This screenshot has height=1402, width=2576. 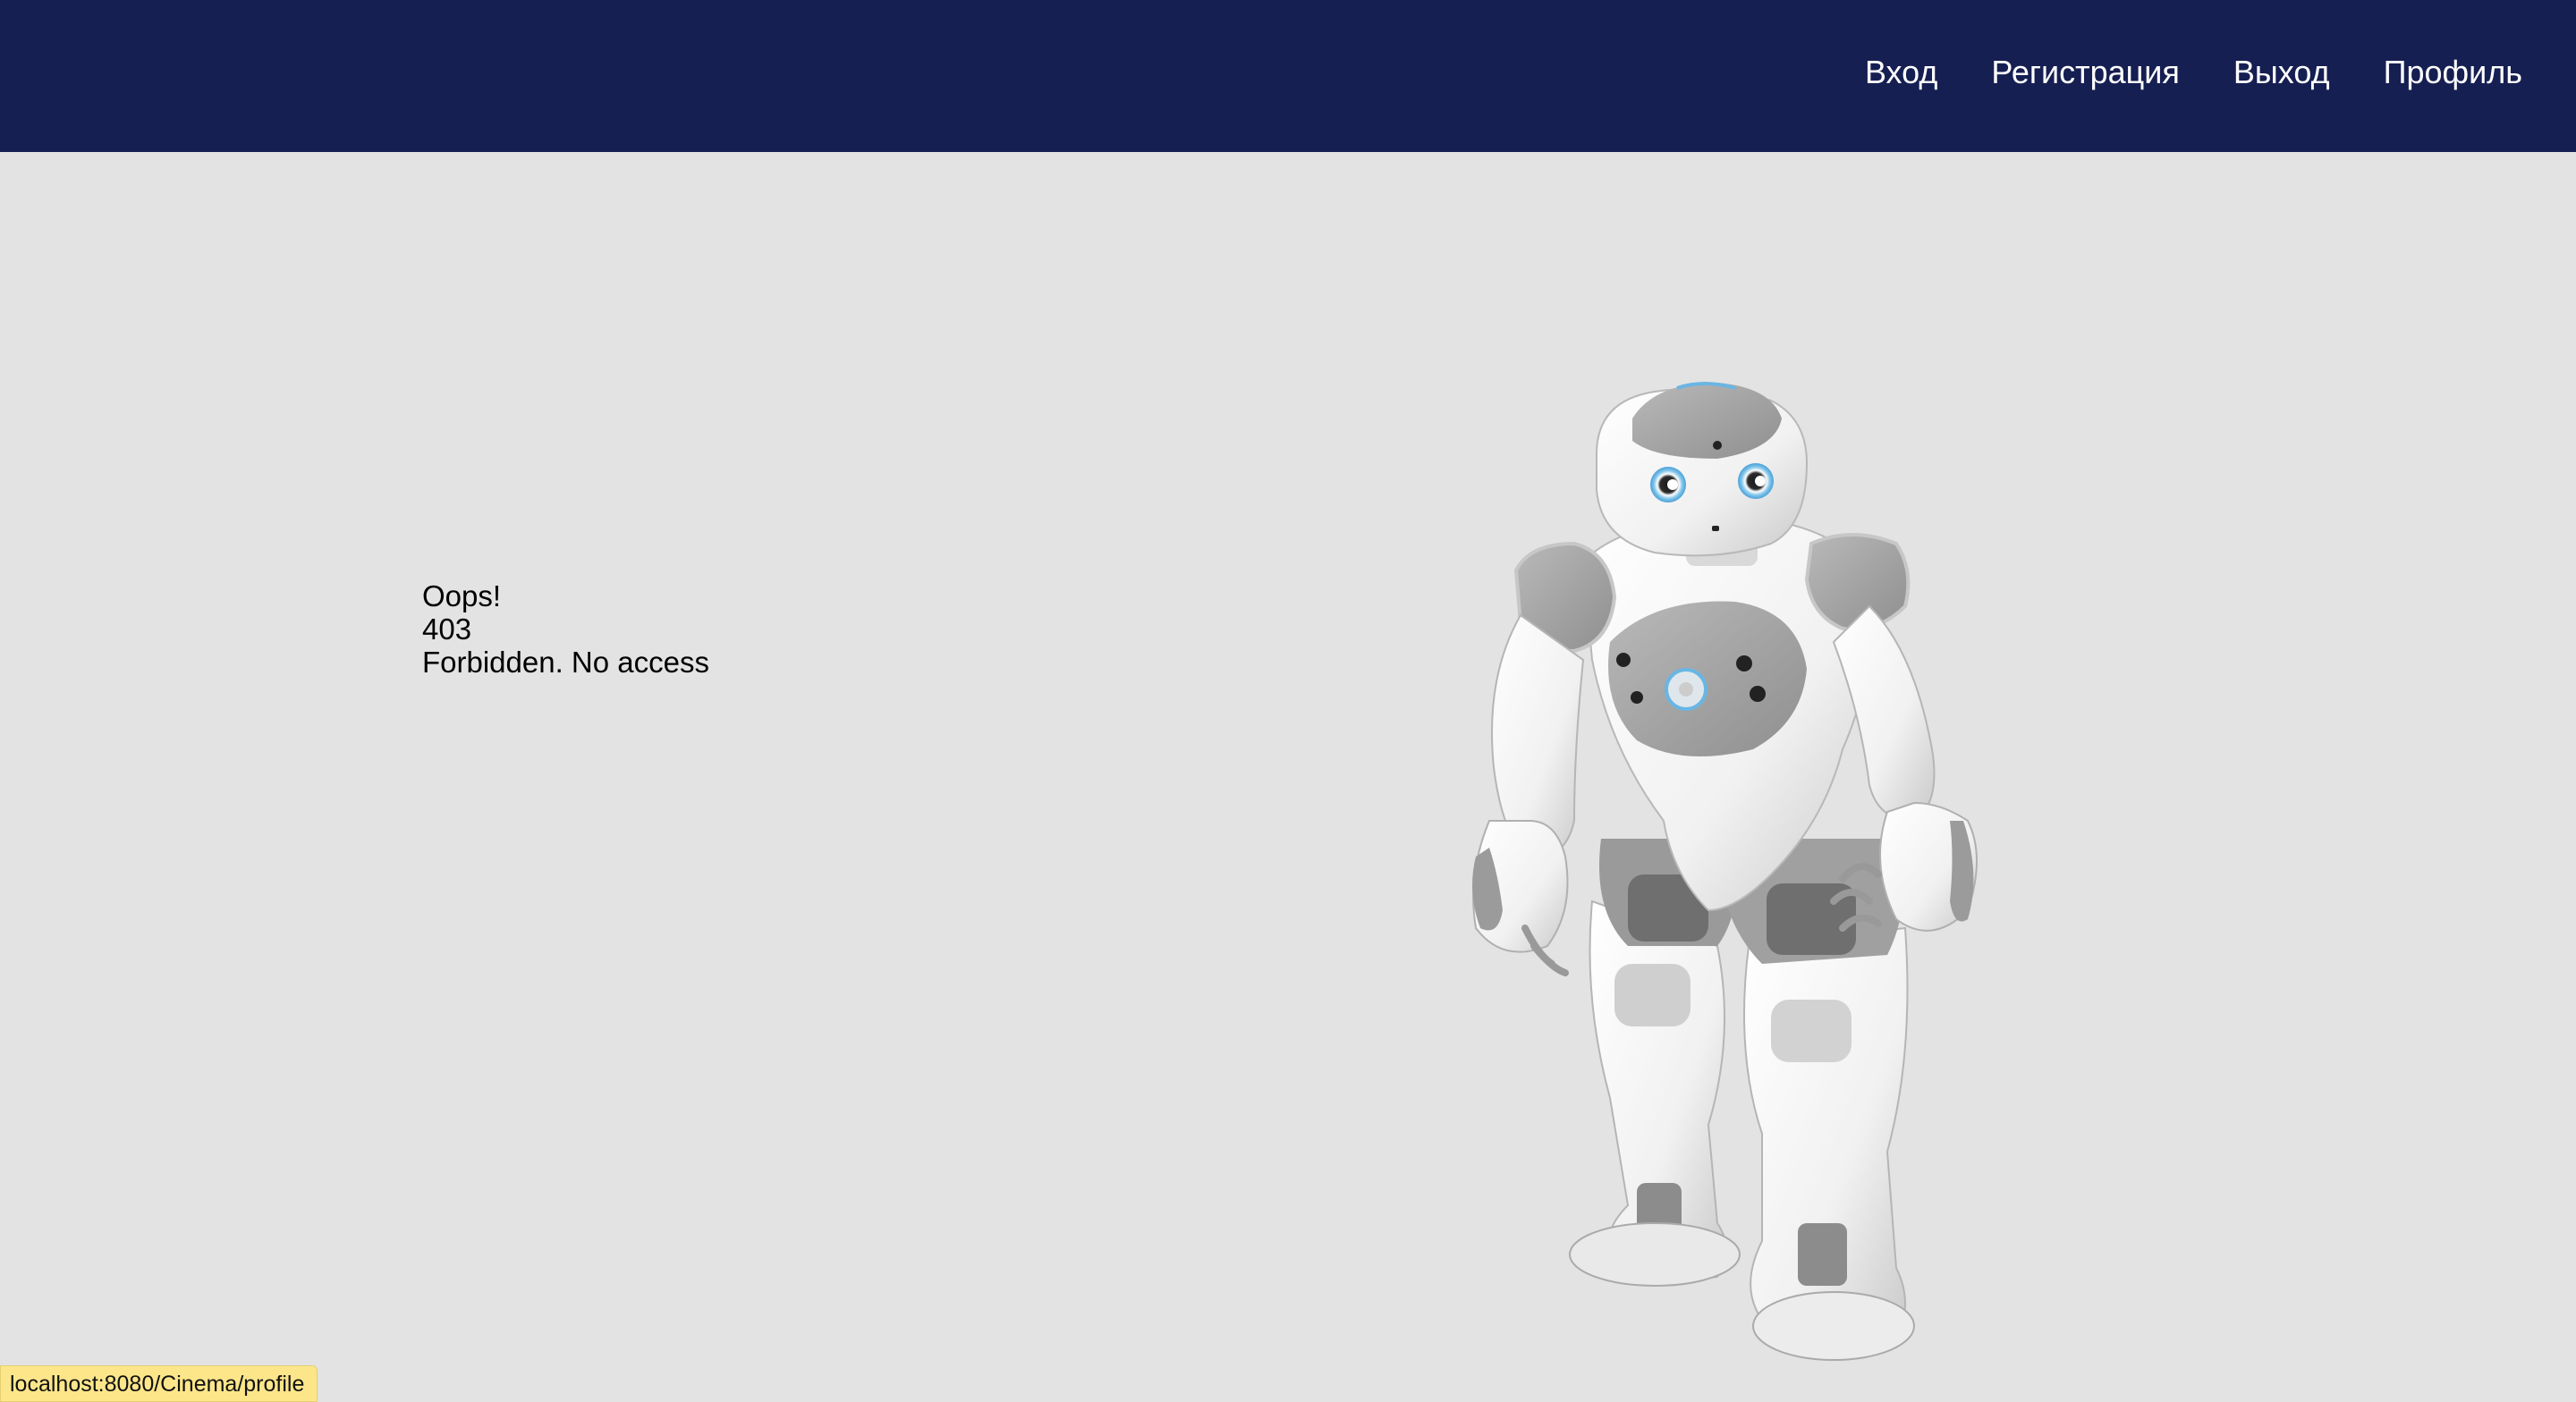 What do you see at coordinates (159, 1383) in the screenshot?
I see `status-bar-url: localhost:8080/Cinema/profile` at bounding box center [159, 1383].